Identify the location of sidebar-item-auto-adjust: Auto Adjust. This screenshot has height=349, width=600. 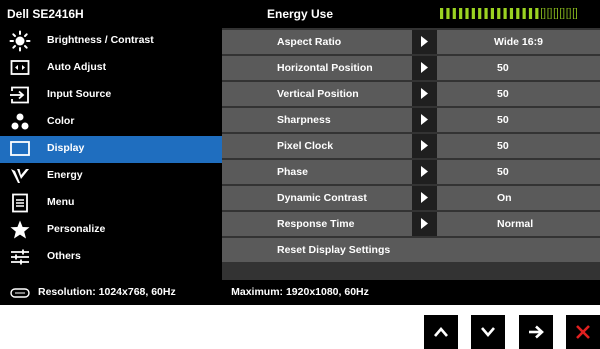
(111, 68).